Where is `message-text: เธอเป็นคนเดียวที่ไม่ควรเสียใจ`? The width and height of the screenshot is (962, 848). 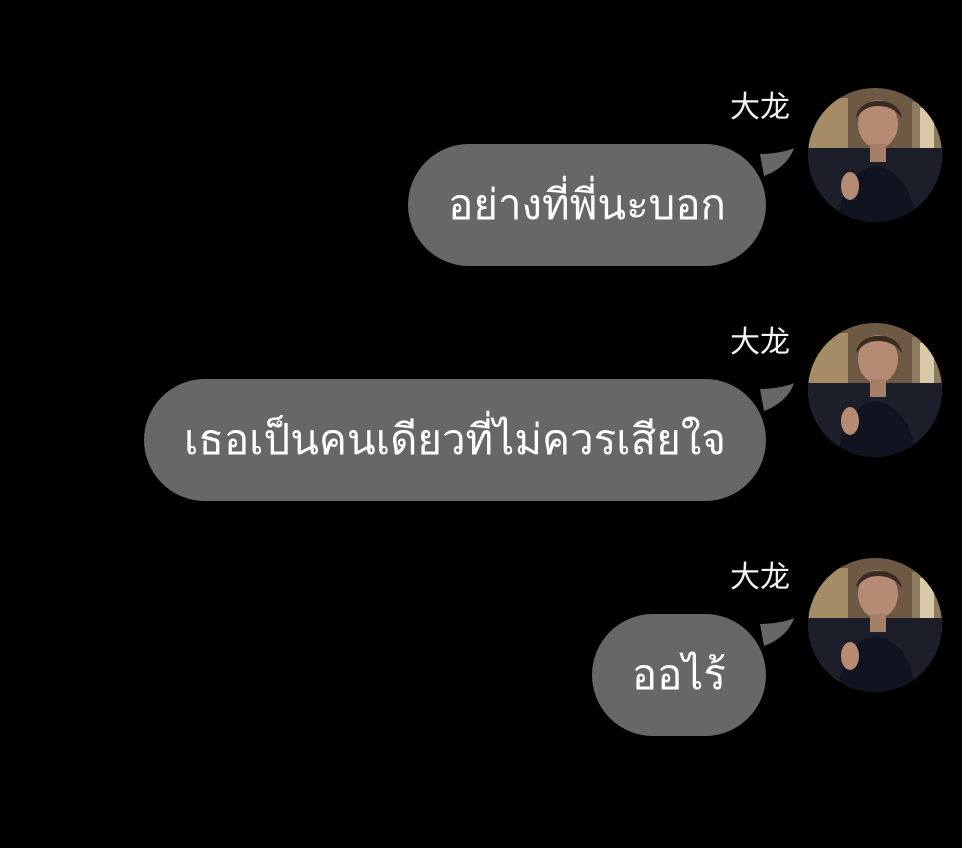
message-text: เธอเป็นคนเดียวที่ไม่ควรเสียใจ is located at coordinates (454, 439).